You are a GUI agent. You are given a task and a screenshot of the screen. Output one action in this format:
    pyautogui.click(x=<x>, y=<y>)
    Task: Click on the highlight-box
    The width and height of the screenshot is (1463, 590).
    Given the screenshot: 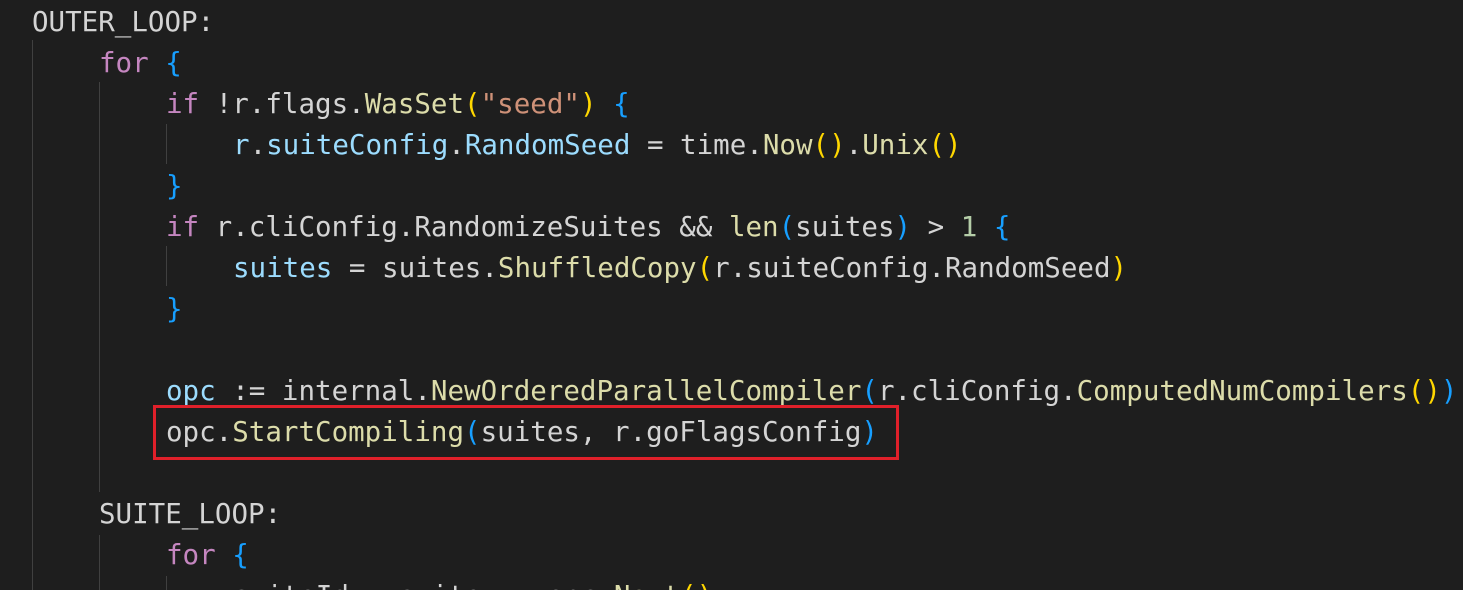 What is the action you would take?
    pyautogui.click(x=526, y=432)
    